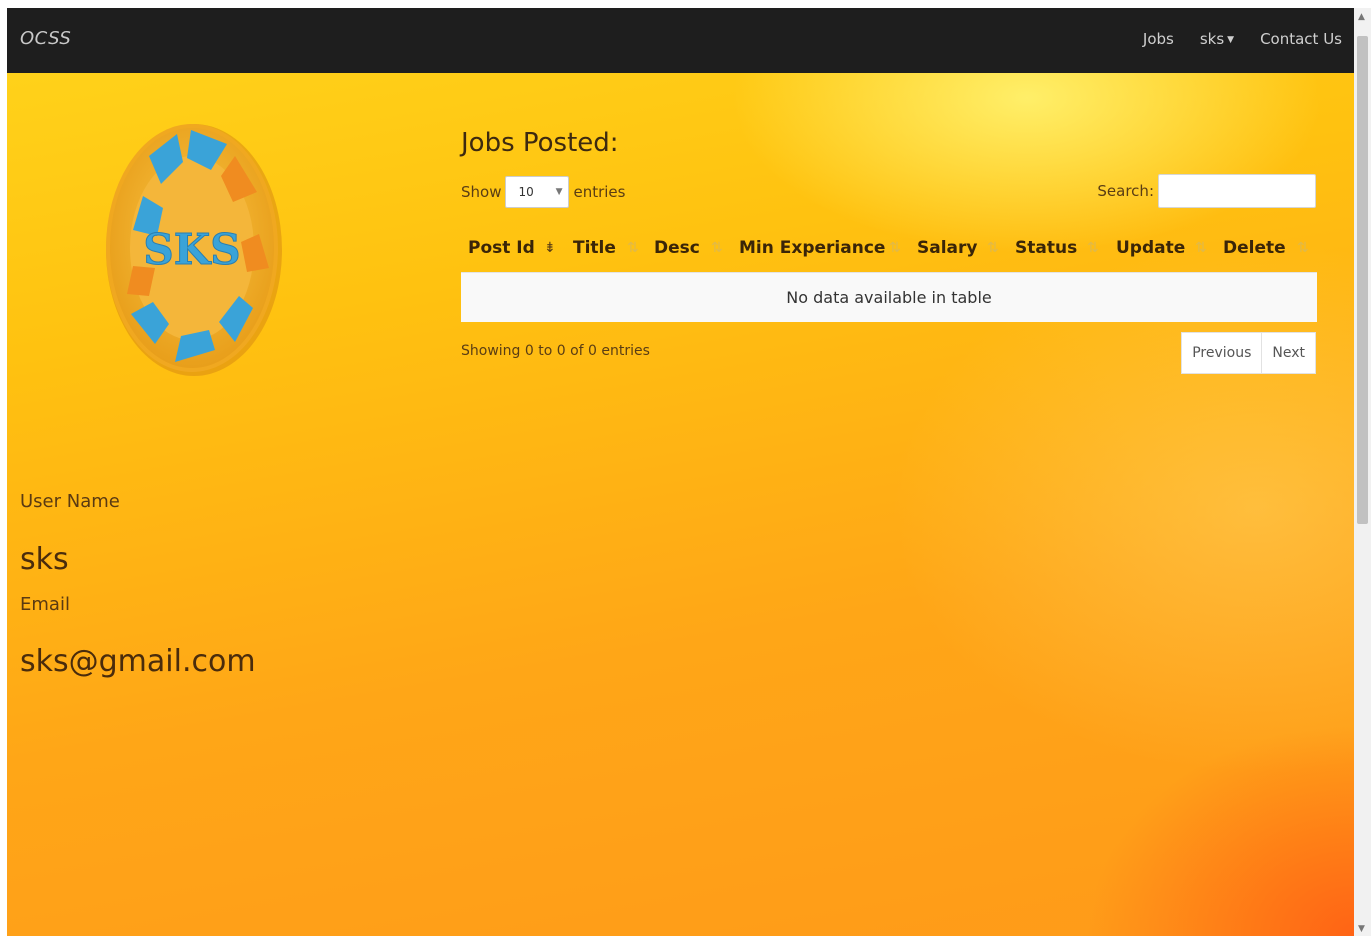  I want to click on pagination: Previous Next, so click(1248, 353).